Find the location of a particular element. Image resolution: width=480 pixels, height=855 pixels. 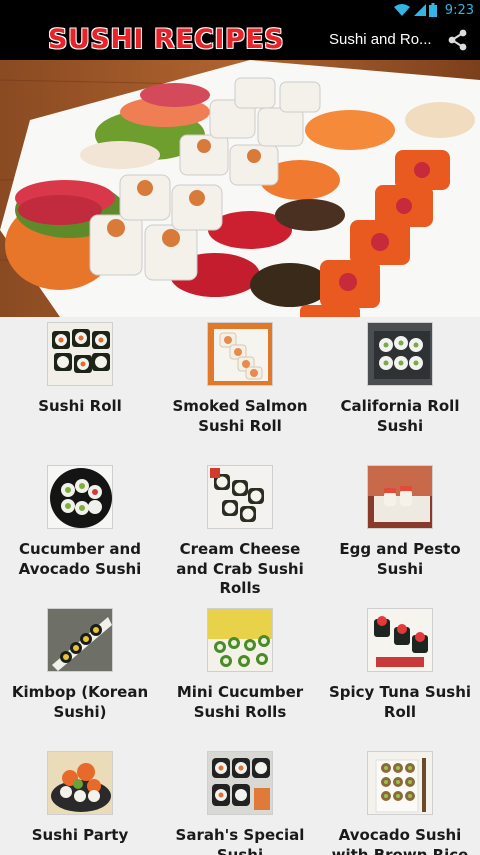

recipe-label: Sushi Party is located at coordinates (80, 835).